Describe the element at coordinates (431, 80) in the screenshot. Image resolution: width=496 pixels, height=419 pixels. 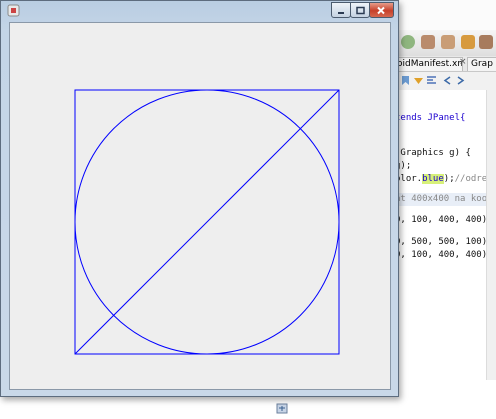
I see `format-icon` at that location.